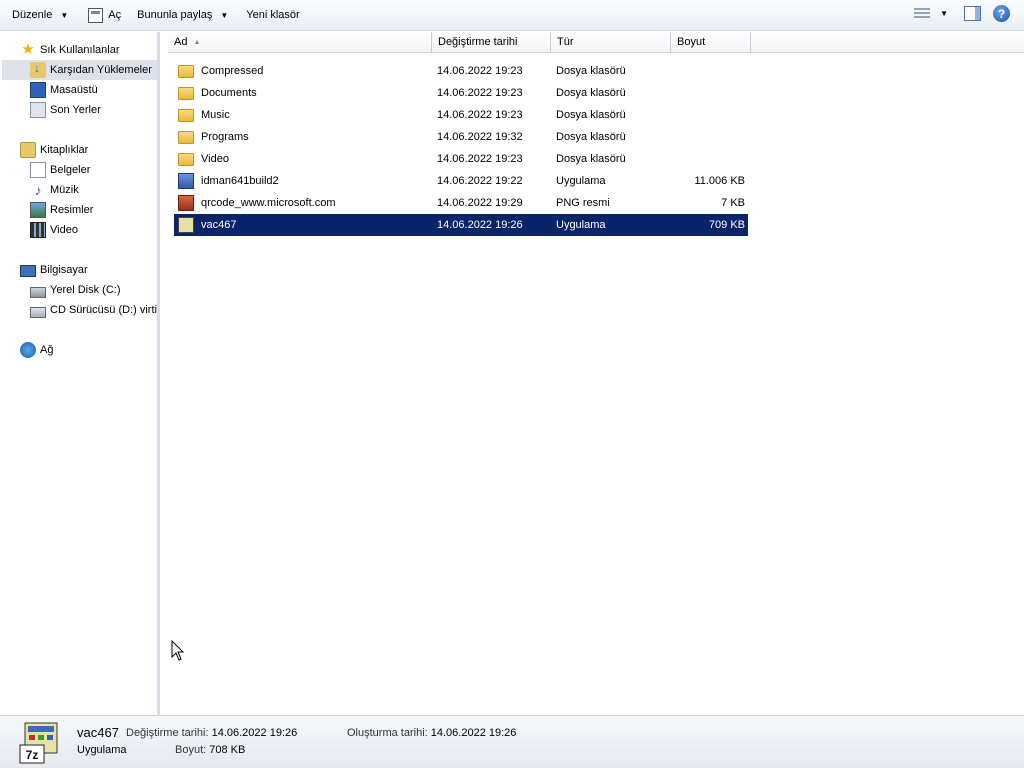 Image resolution: width=1024 pixels, height=768 pixels. What do you see at coordinates (232, 71) in the screenshot?
I see `file-name: Compressed` at bounding box center [232, 71].